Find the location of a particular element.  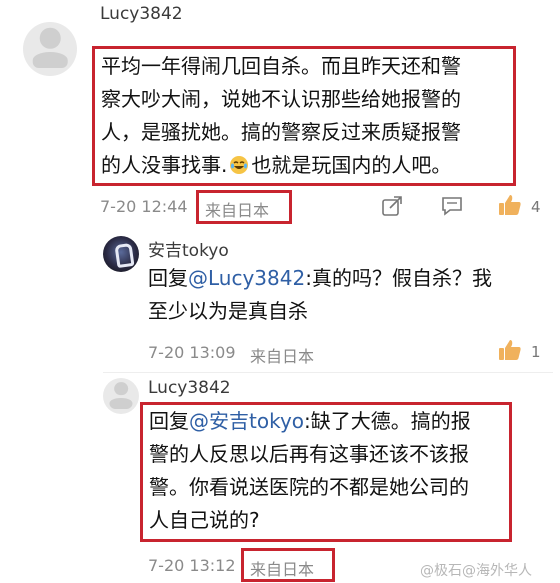

watermark: @极石@海外华人 is located at coordinates (476, 571).